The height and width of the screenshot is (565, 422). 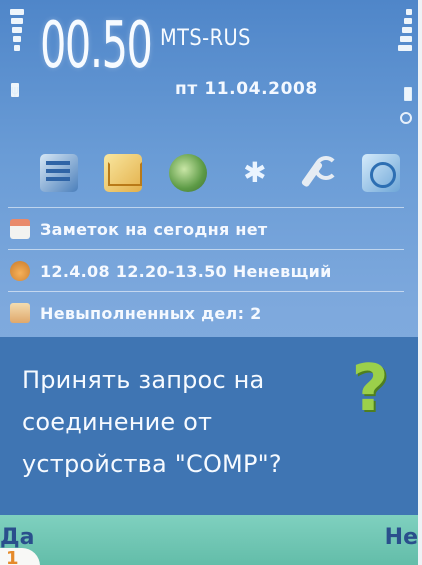 What do you see at coordinates (15, 90) in the screenshot?
I see `antenna-icon: ψ` at bounding box center [15, 90].